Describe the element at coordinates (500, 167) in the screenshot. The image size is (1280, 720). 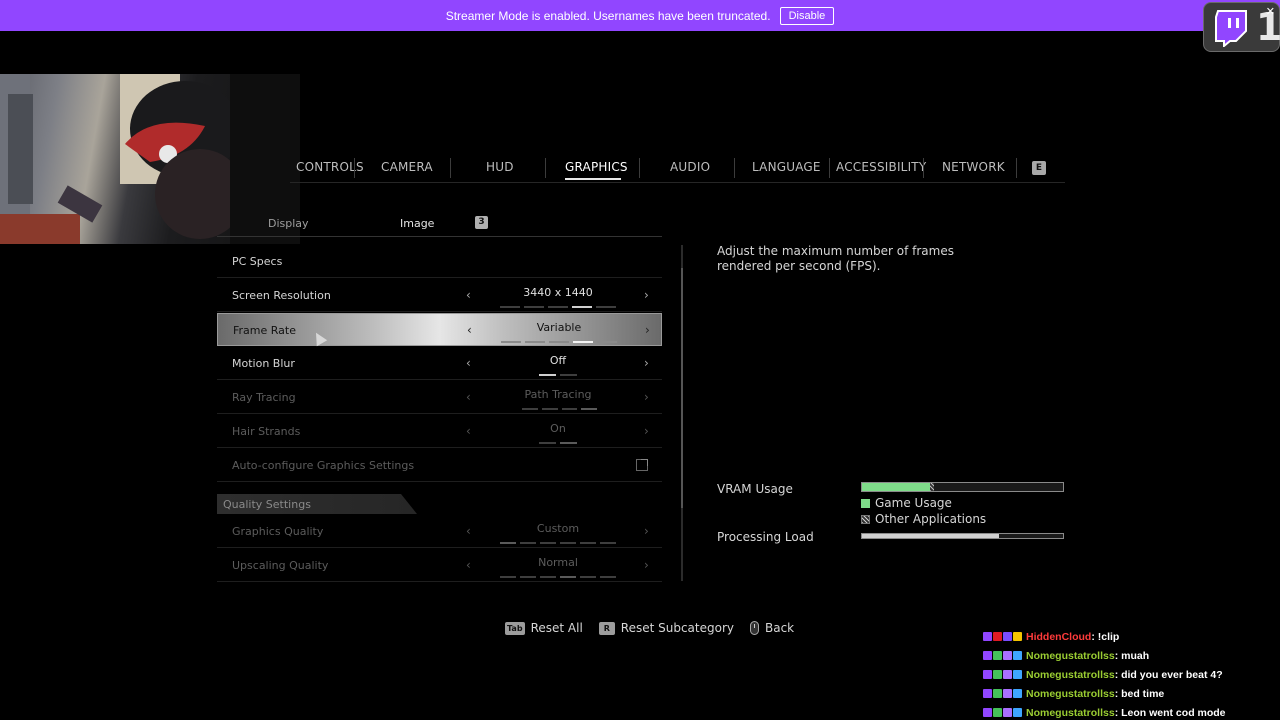
I see `tab-hud: HUD` at that location.